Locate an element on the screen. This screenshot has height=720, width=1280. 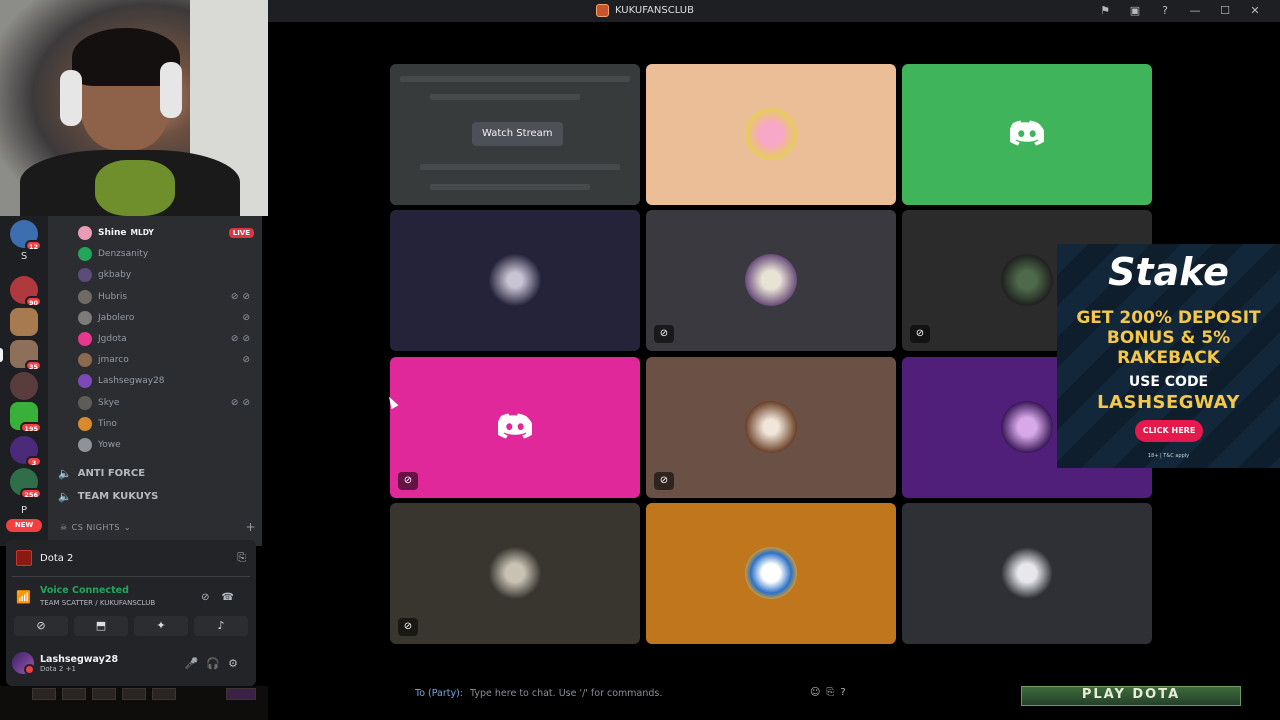
server-icon: 195 is located at coordinates (26, 417).